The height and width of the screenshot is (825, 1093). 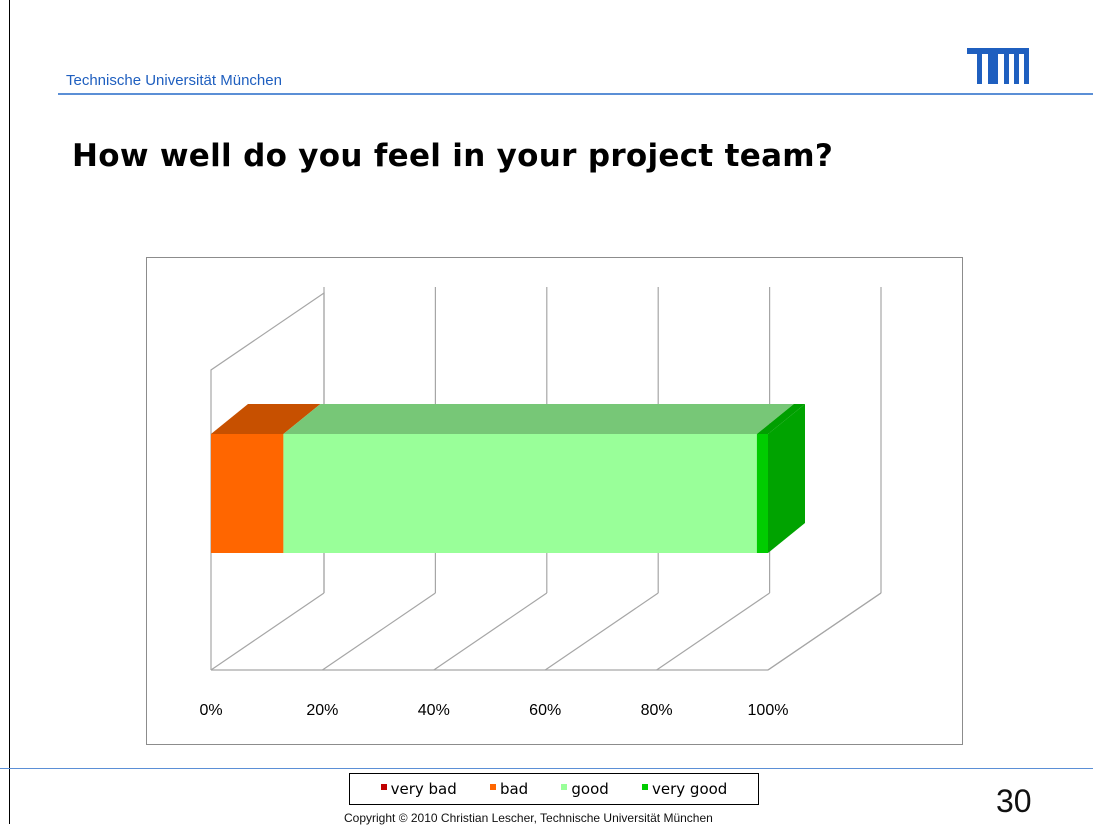 What do you see at coordinates (423, 789) in the screenshot?
I see `legend-label: very bad` at bounding box center [423, 789].